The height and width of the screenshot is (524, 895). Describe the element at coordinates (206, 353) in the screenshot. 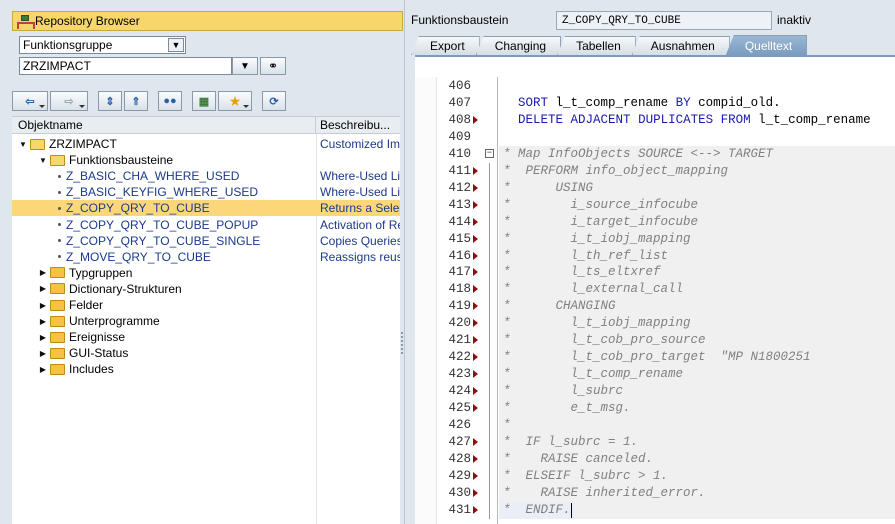

I see `tree-item-folder: ▶ GUI-Status` at that location.